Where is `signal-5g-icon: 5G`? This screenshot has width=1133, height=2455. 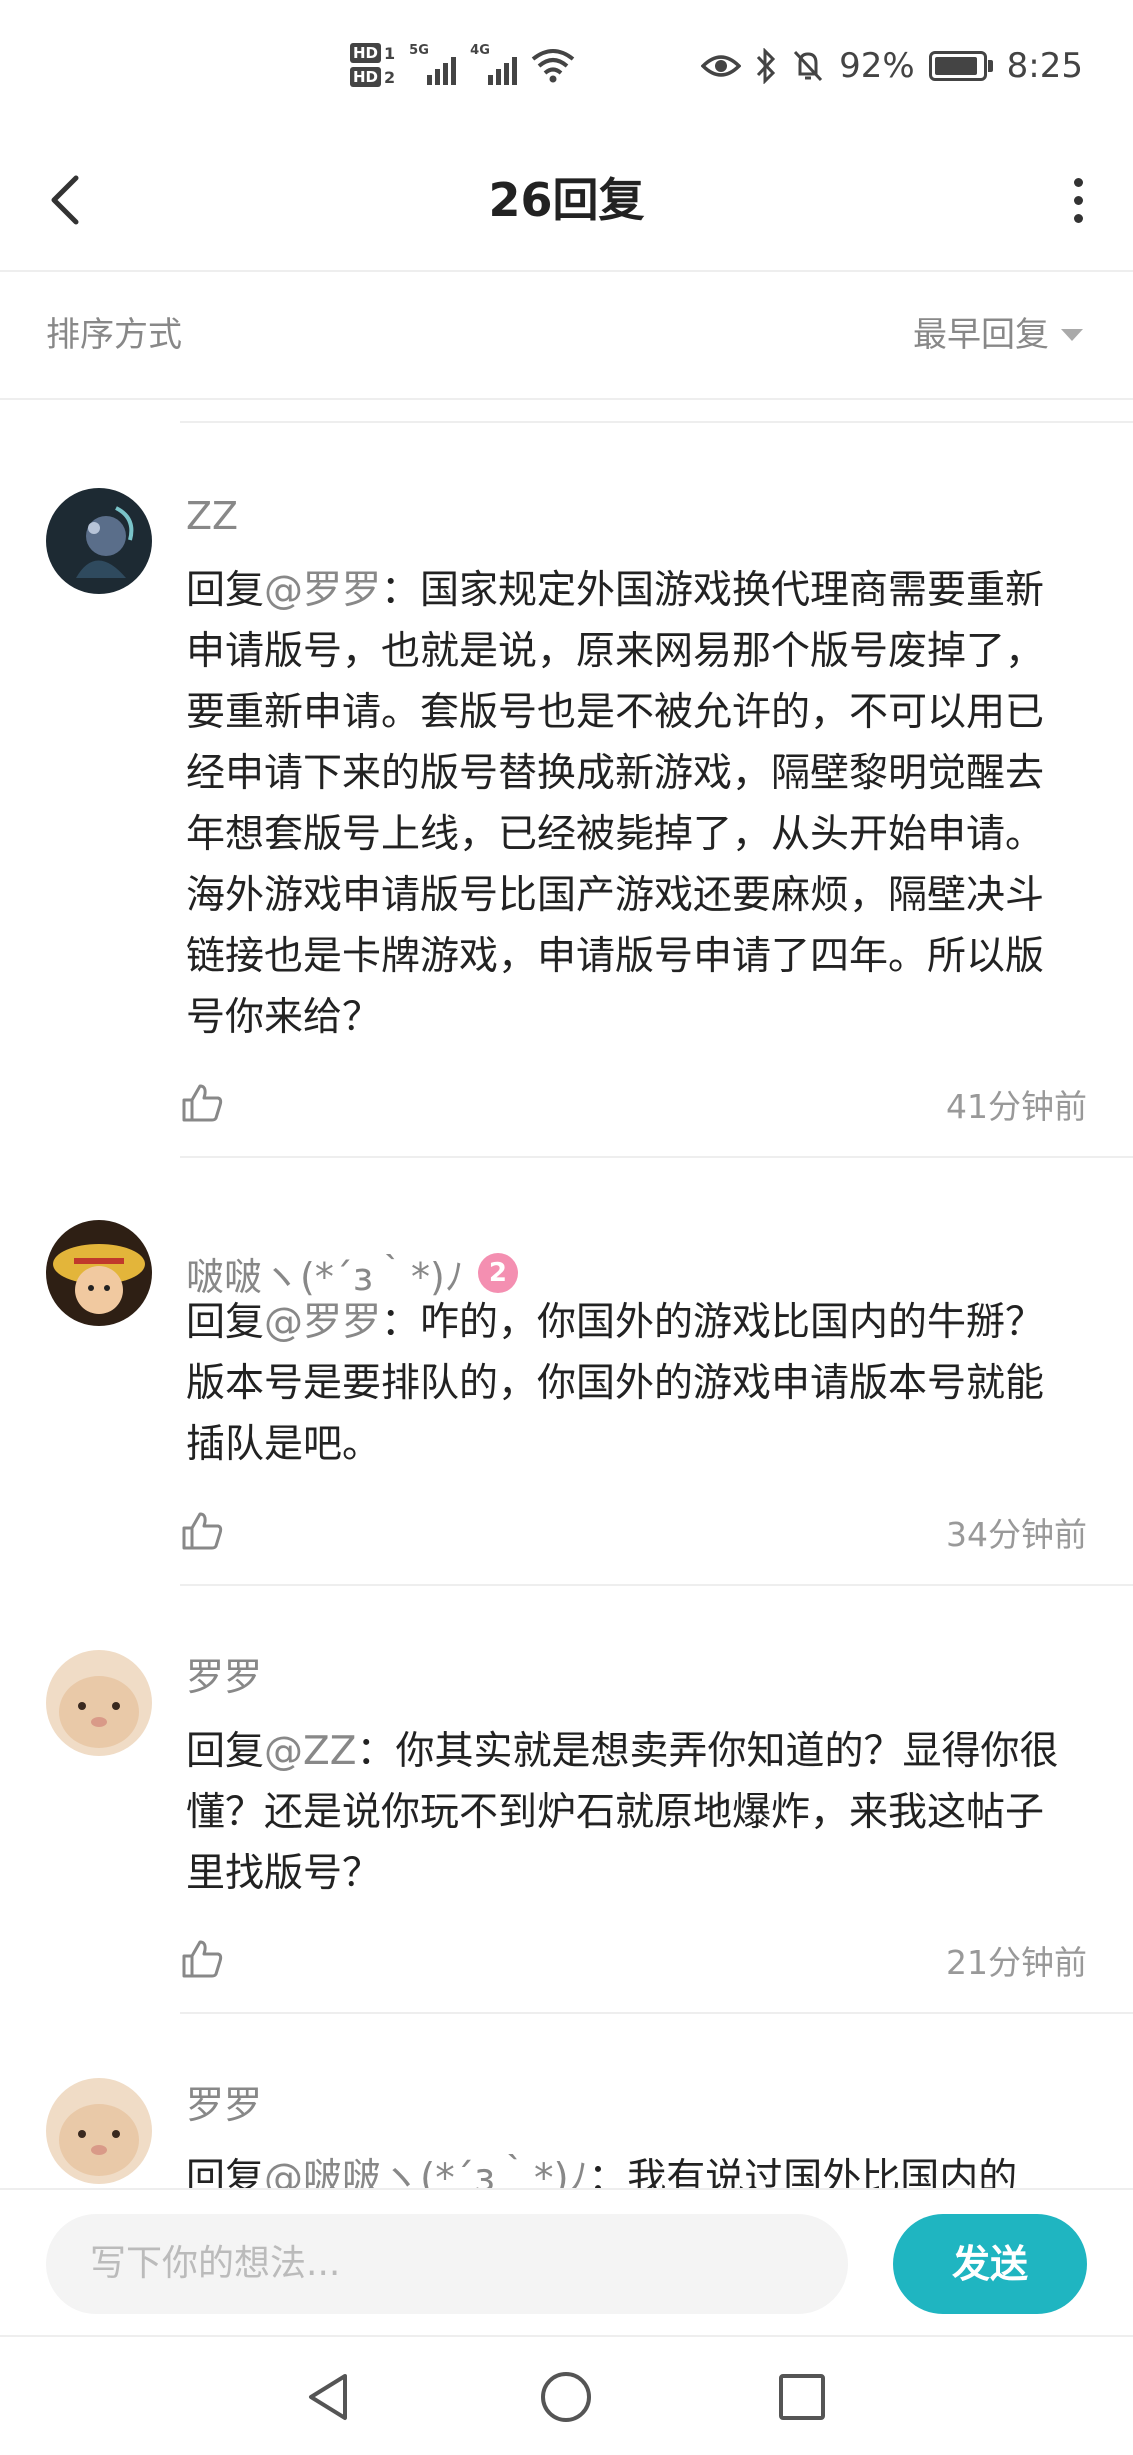
signal-5g-icon: 5G is located at coordinates (433, 64).